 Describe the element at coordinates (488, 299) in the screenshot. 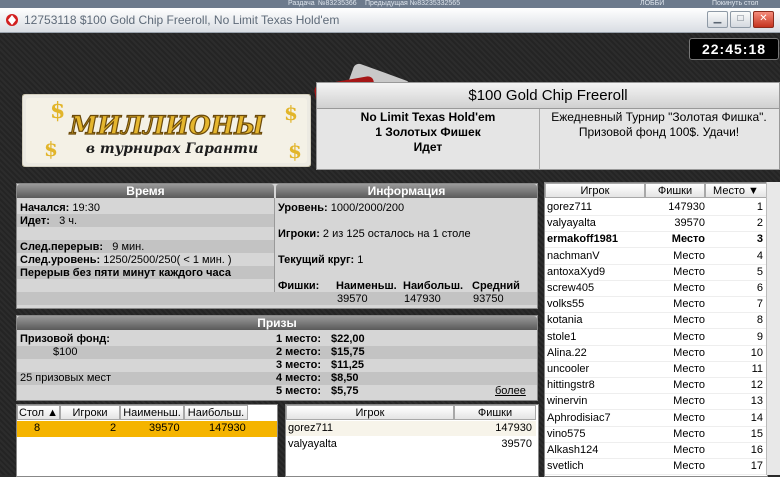

I see `chips-avg-value: 93750` at that location.